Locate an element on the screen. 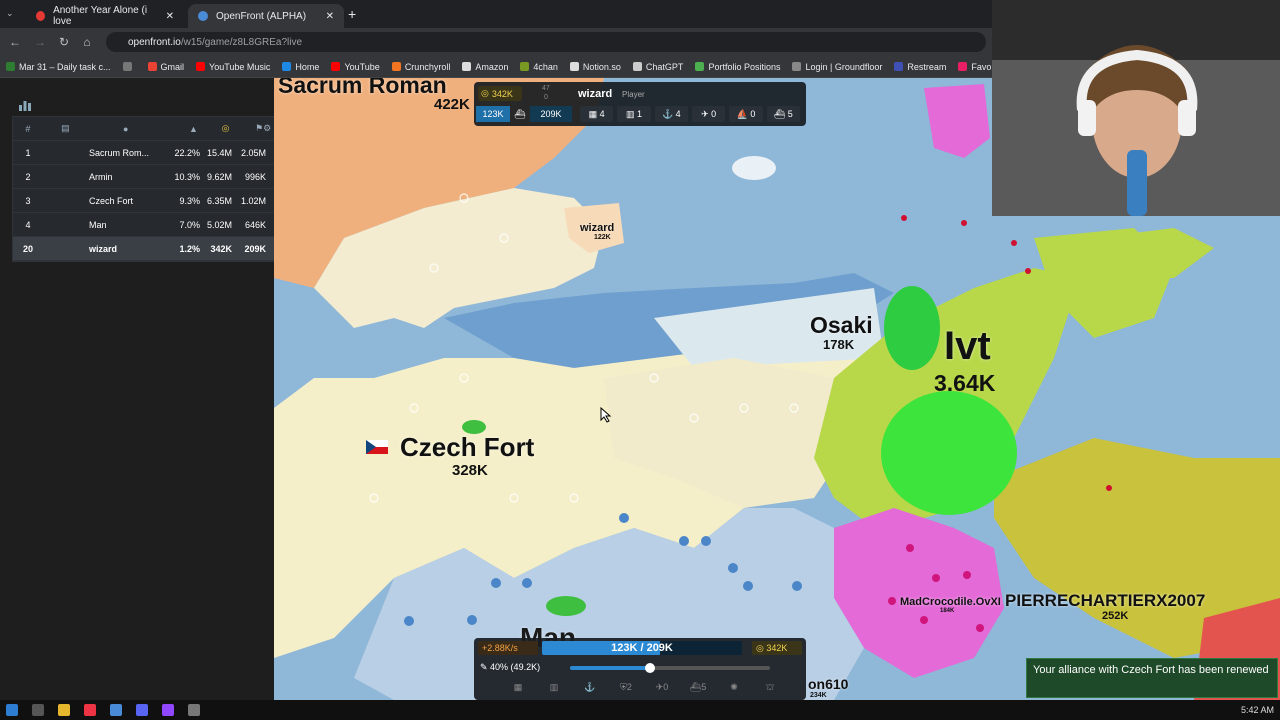  leaderboard-icon is located at coordinates (25, 105).